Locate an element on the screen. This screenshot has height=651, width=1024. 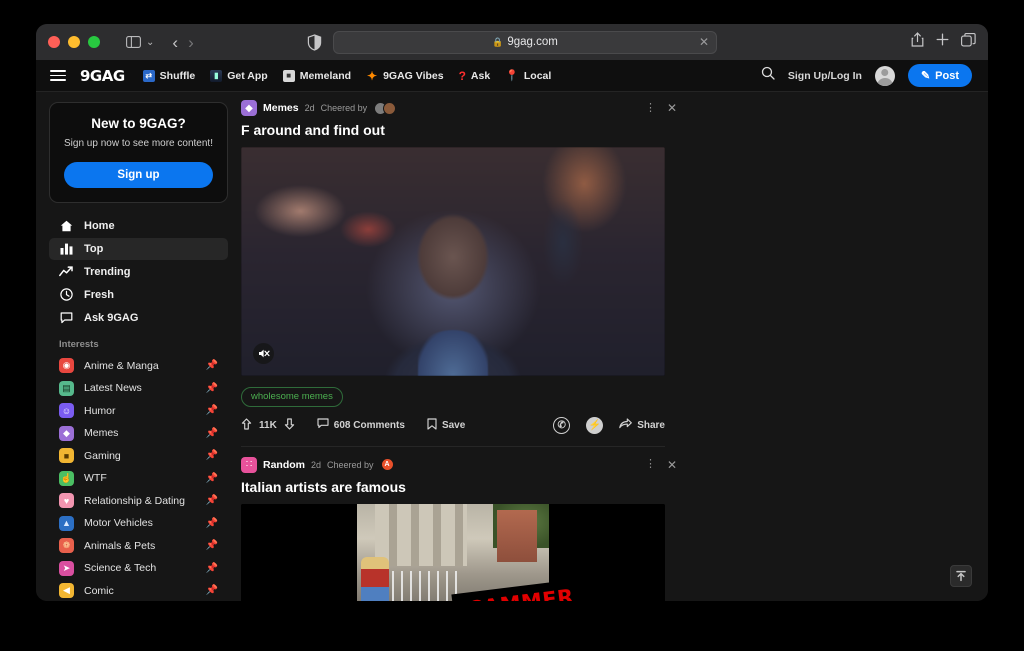
post-button: ✎ Post is located at coordinates (939, 75).